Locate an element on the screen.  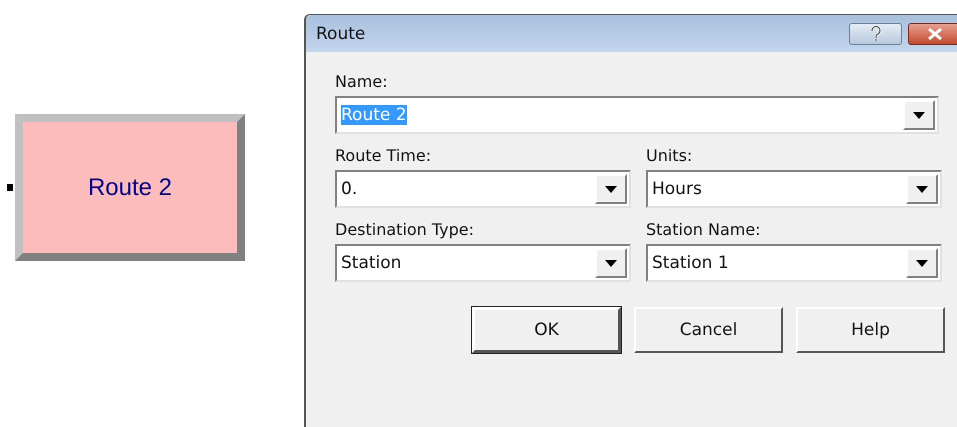
dialog-title: Route is located at coordinates (341, 34).